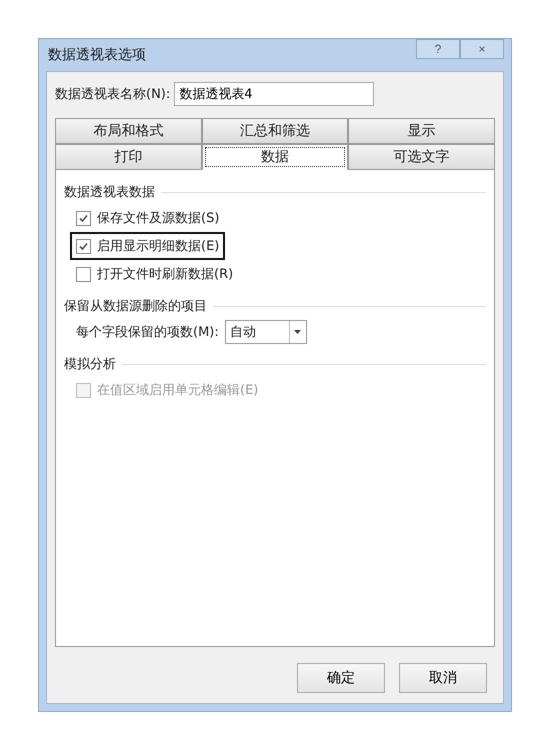  What do you see at coordinates (128, 157) in the screenshot?
I see `tab: 打印` at bounding box center [128, 157].